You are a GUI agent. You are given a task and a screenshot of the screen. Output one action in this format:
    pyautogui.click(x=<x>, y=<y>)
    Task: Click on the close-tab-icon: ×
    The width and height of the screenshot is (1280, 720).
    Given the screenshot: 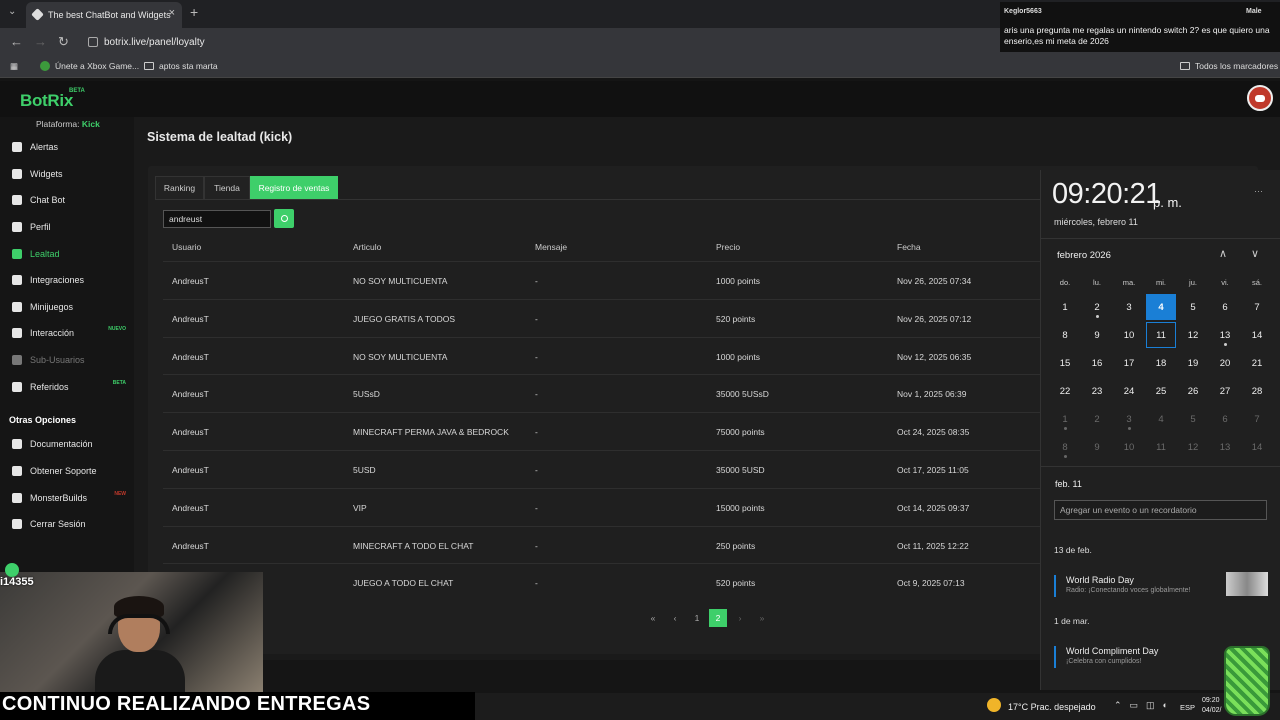 What is the action you would take?
    pyautogui.click(x=172, y=13)
    